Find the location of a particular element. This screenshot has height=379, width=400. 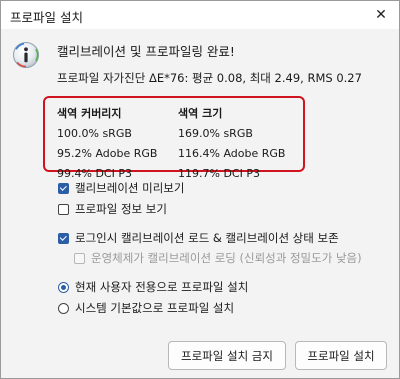

install-current-user-label: 현재 사용자 전용으로 프로파일 설치 is located at coordinates (162, 287).